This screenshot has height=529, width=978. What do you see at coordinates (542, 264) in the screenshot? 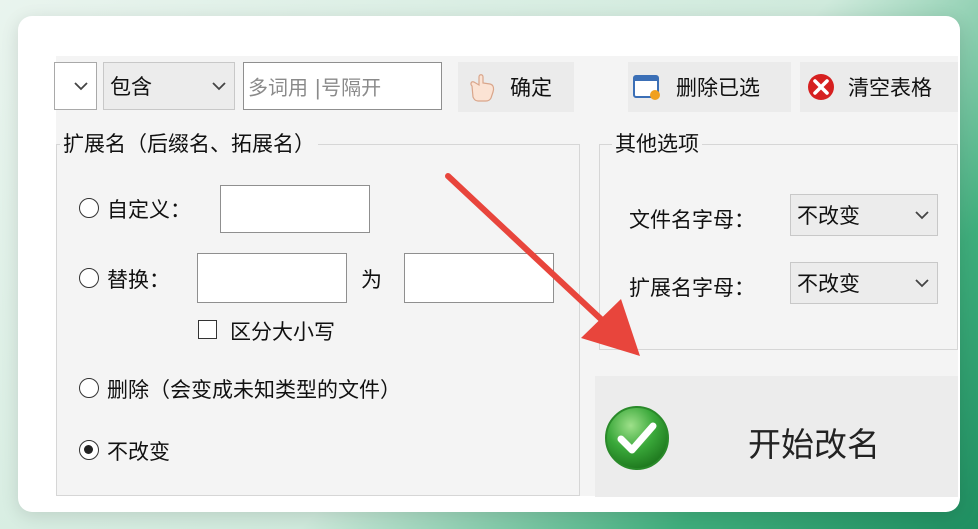
I see `annotation-arrow-icon` at bounding box center [542, 264].